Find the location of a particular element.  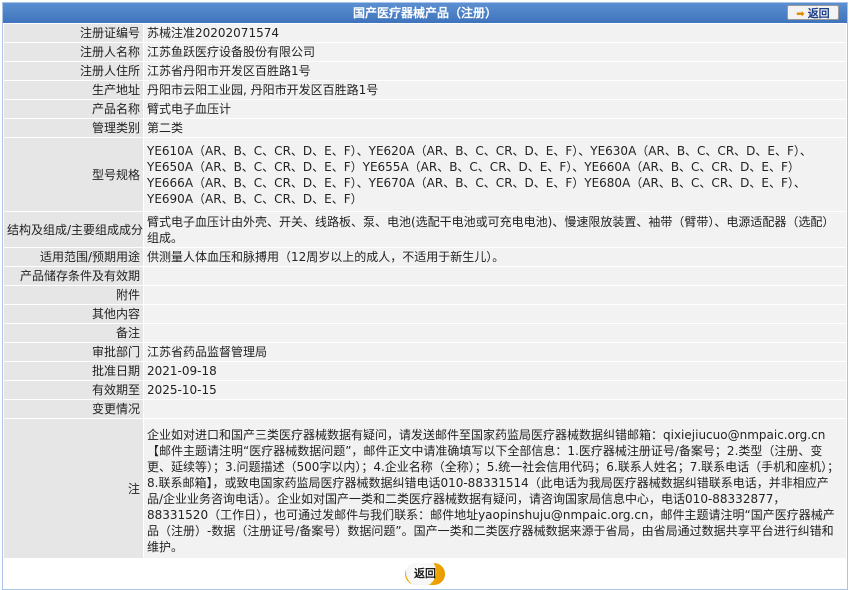

label-registrant-addr: 注册人住所 is located at coordinates (73, 71).